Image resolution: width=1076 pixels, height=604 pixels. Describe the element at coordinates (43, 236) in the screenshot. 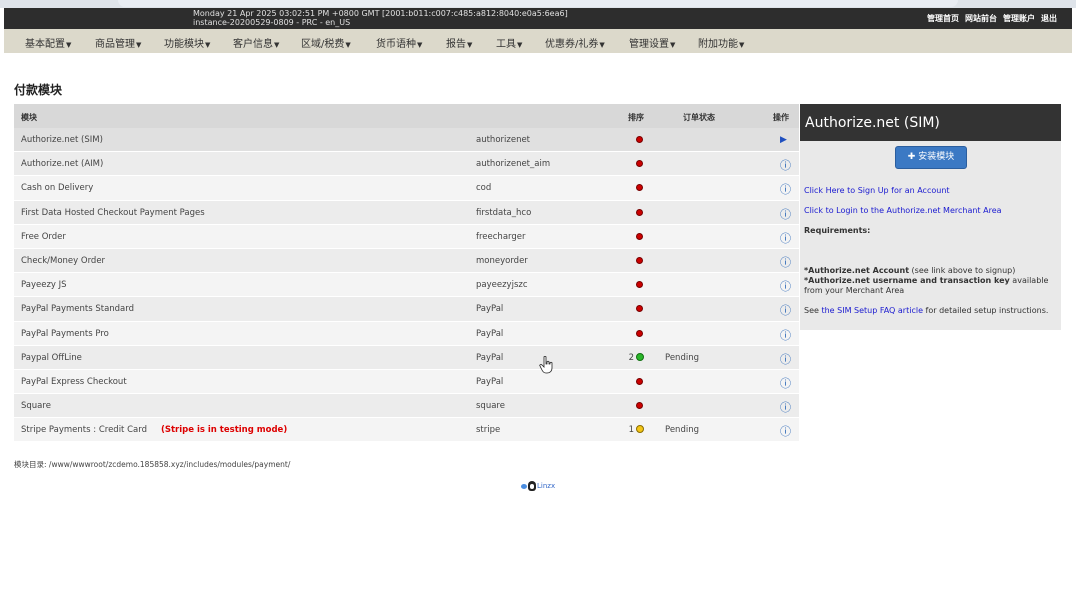

I see `module-title-text: Free Order` at that location.